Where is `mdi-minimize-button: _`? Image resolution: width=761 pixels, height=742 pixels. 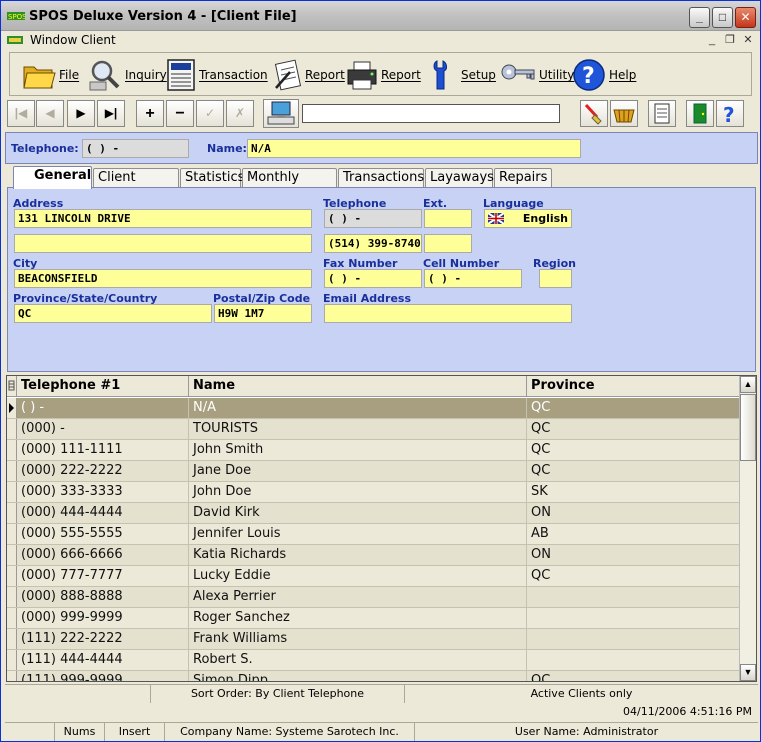
mdi-minimize-button: _ is located at coordinates (712, 40).